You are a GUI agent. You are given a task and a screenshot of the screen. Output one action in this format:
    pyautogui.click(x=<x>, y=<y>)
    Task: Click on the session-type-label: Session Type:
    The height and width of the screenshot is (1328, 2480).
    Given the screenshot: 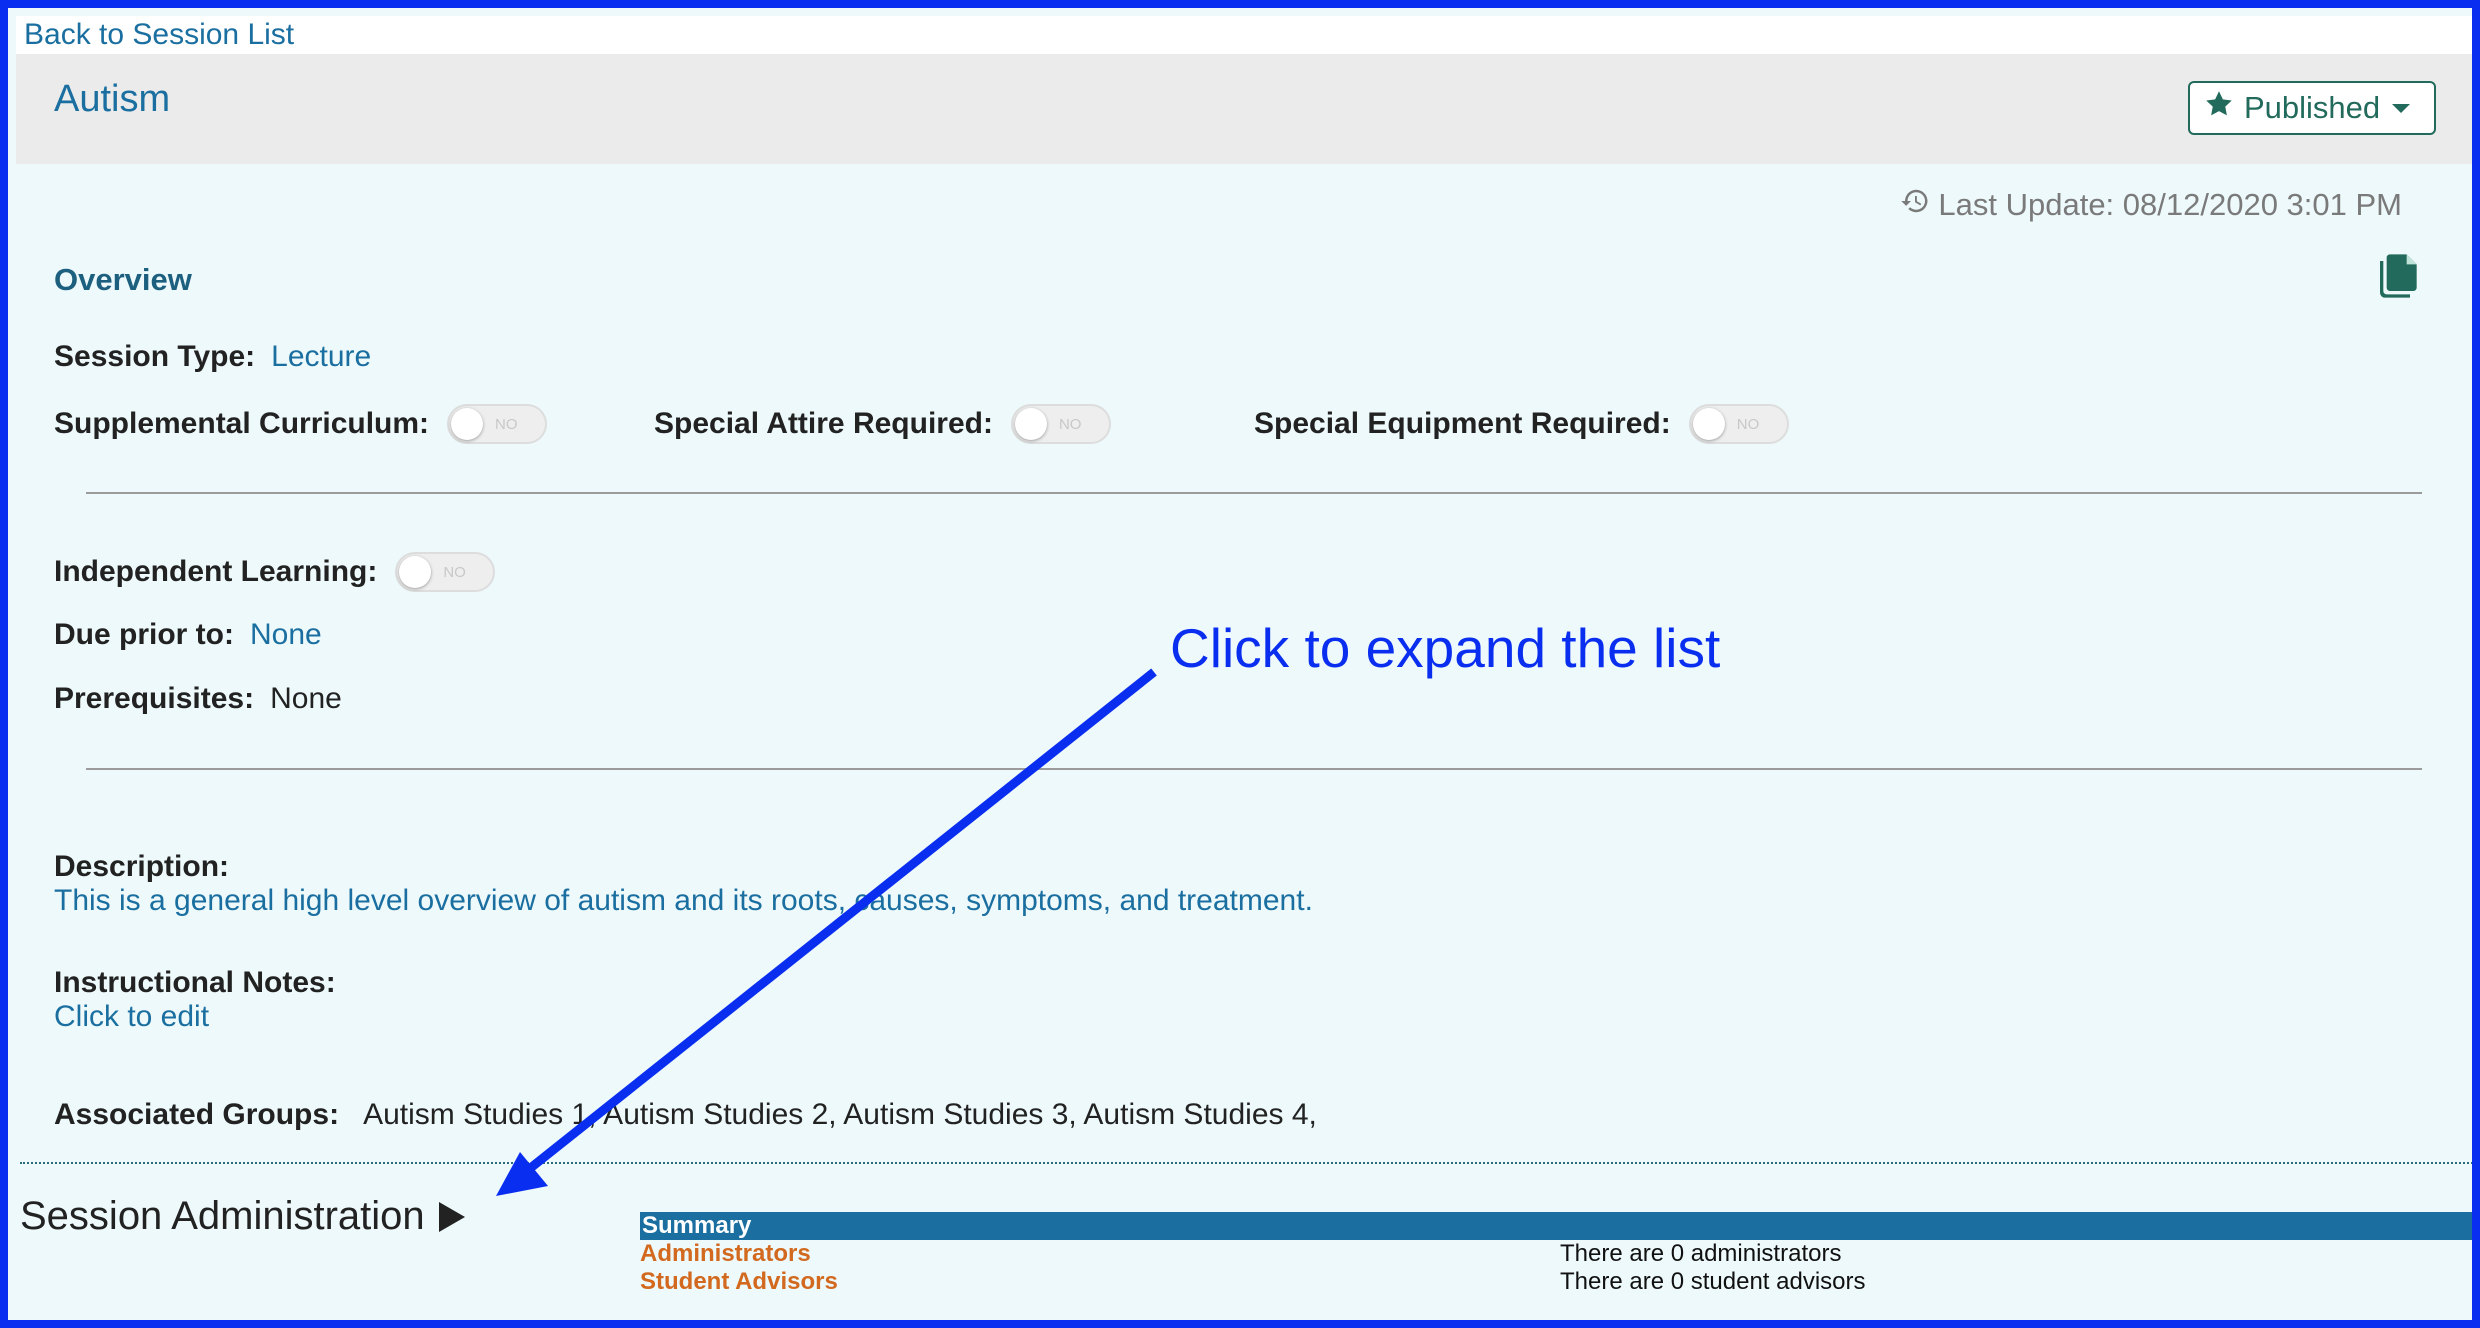 What is the action you would take?
    pyautogui.click(x=155, y=356)
    